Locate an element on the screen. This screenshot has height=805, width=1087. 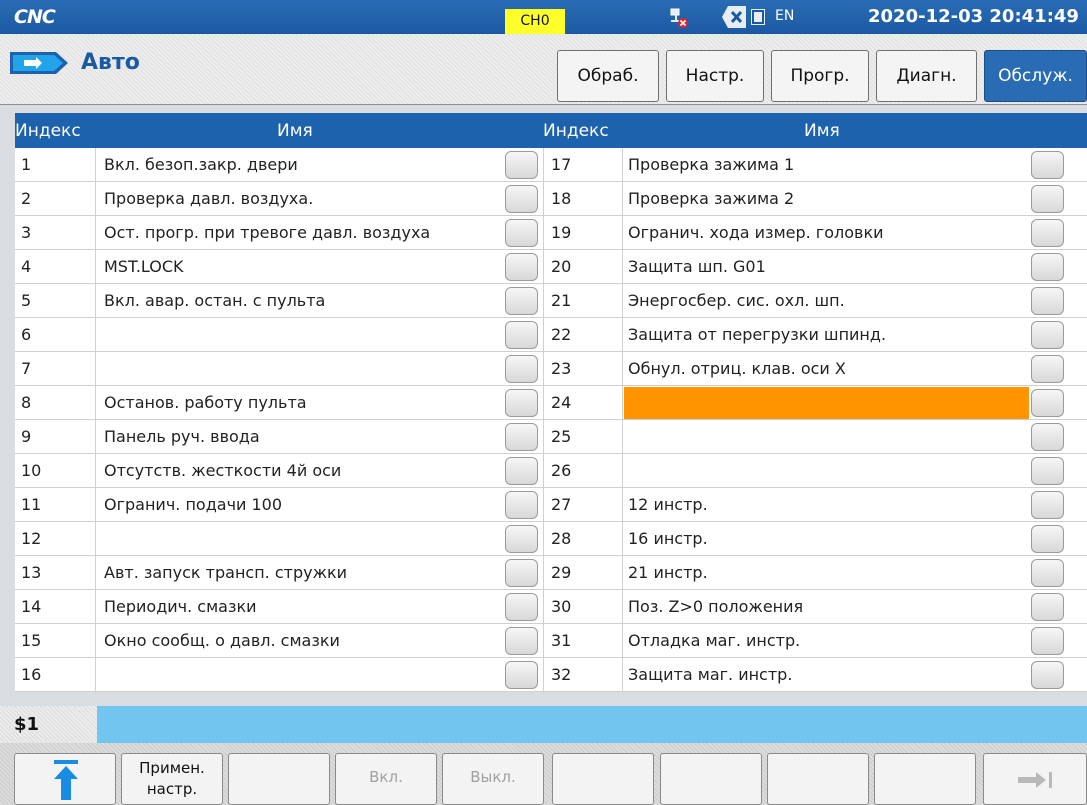
softkey-next-page is located at coordinates (1035, 779).